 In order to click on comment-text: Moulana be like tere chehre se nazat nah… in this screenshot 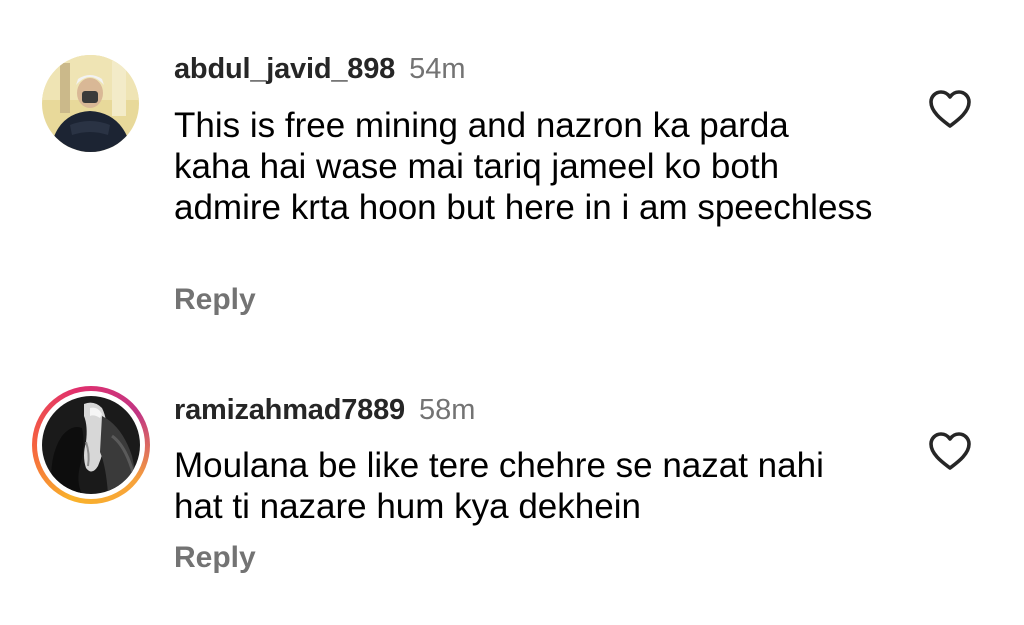, I will do `click(499, 486)`.